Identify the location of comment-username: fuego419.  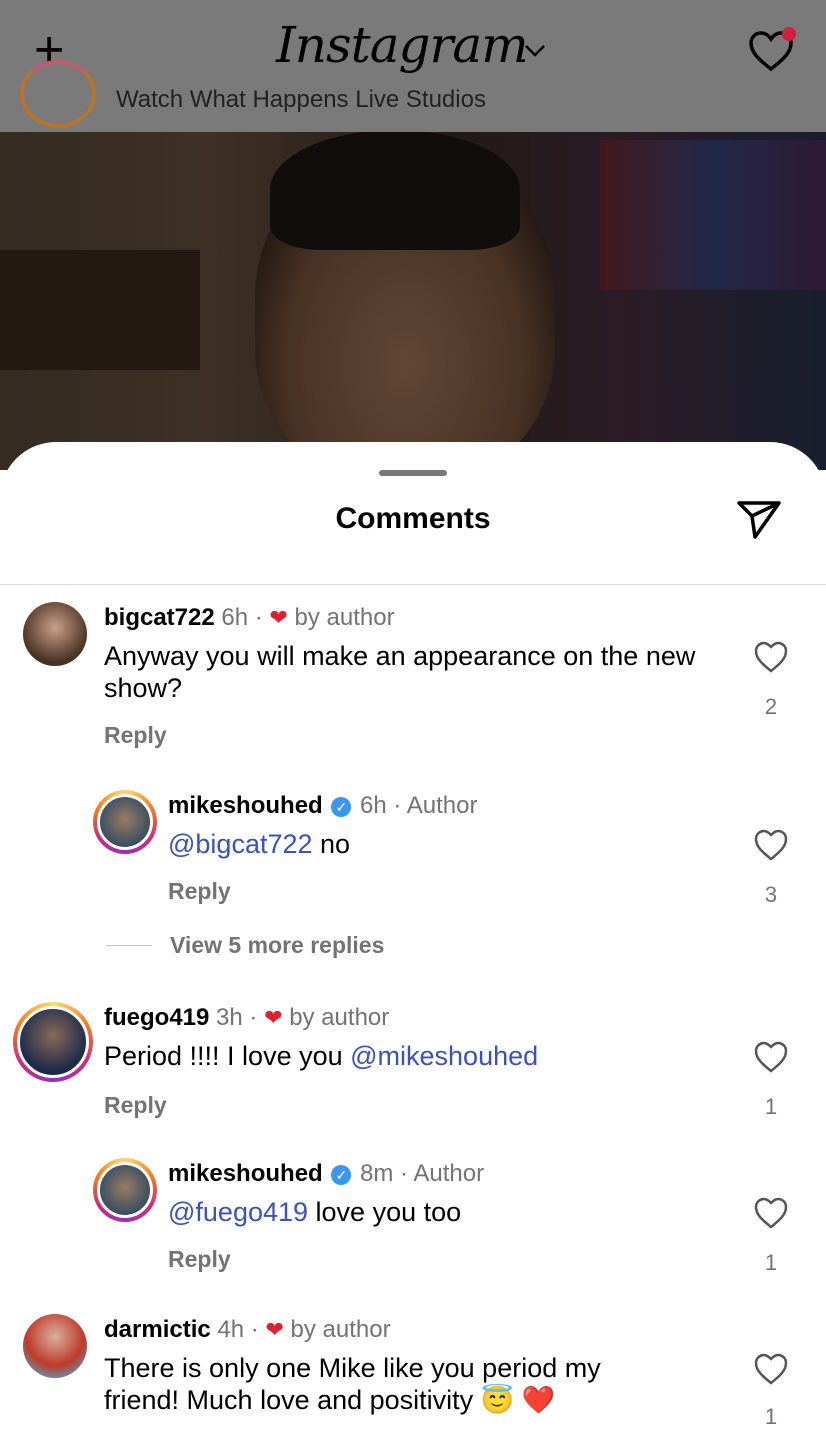
(156, 1017).